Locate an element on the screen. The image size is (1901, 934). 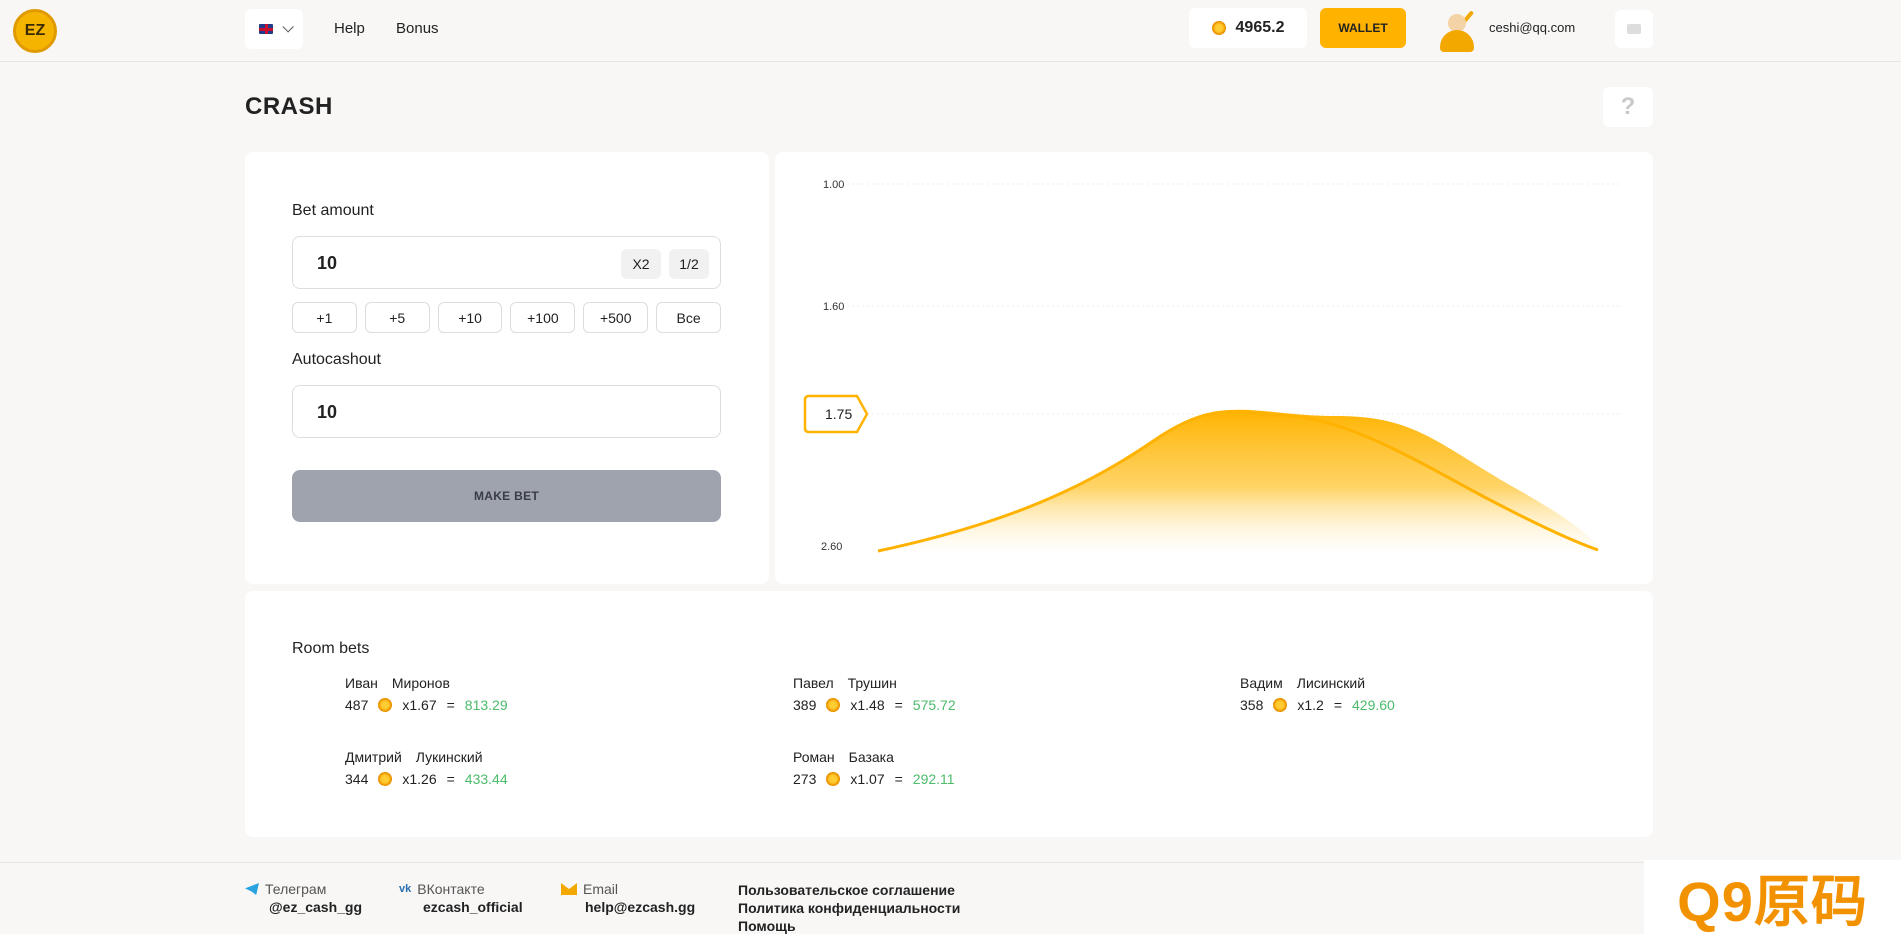
footer-telegram: Телеграм @ez_cash_gg is located at coordinates (303, 898).